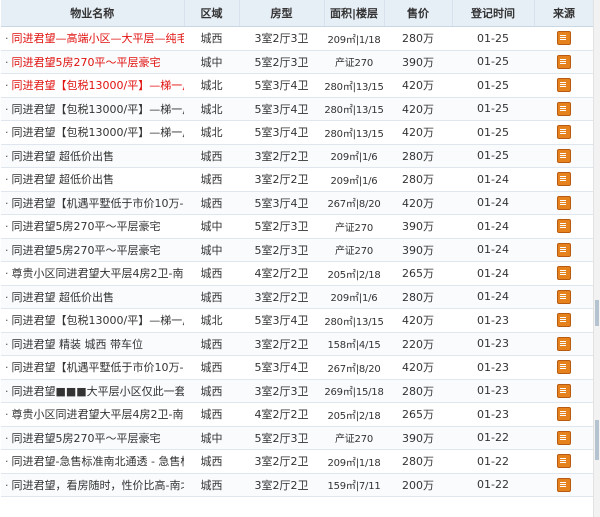 The height and width of the screenshot is (517, 600). Describe the element at coordinates (98, 485) in the screenshot. I see `listing-title-link: 同进君望，看房随时，性价比高-南北通` at that location.